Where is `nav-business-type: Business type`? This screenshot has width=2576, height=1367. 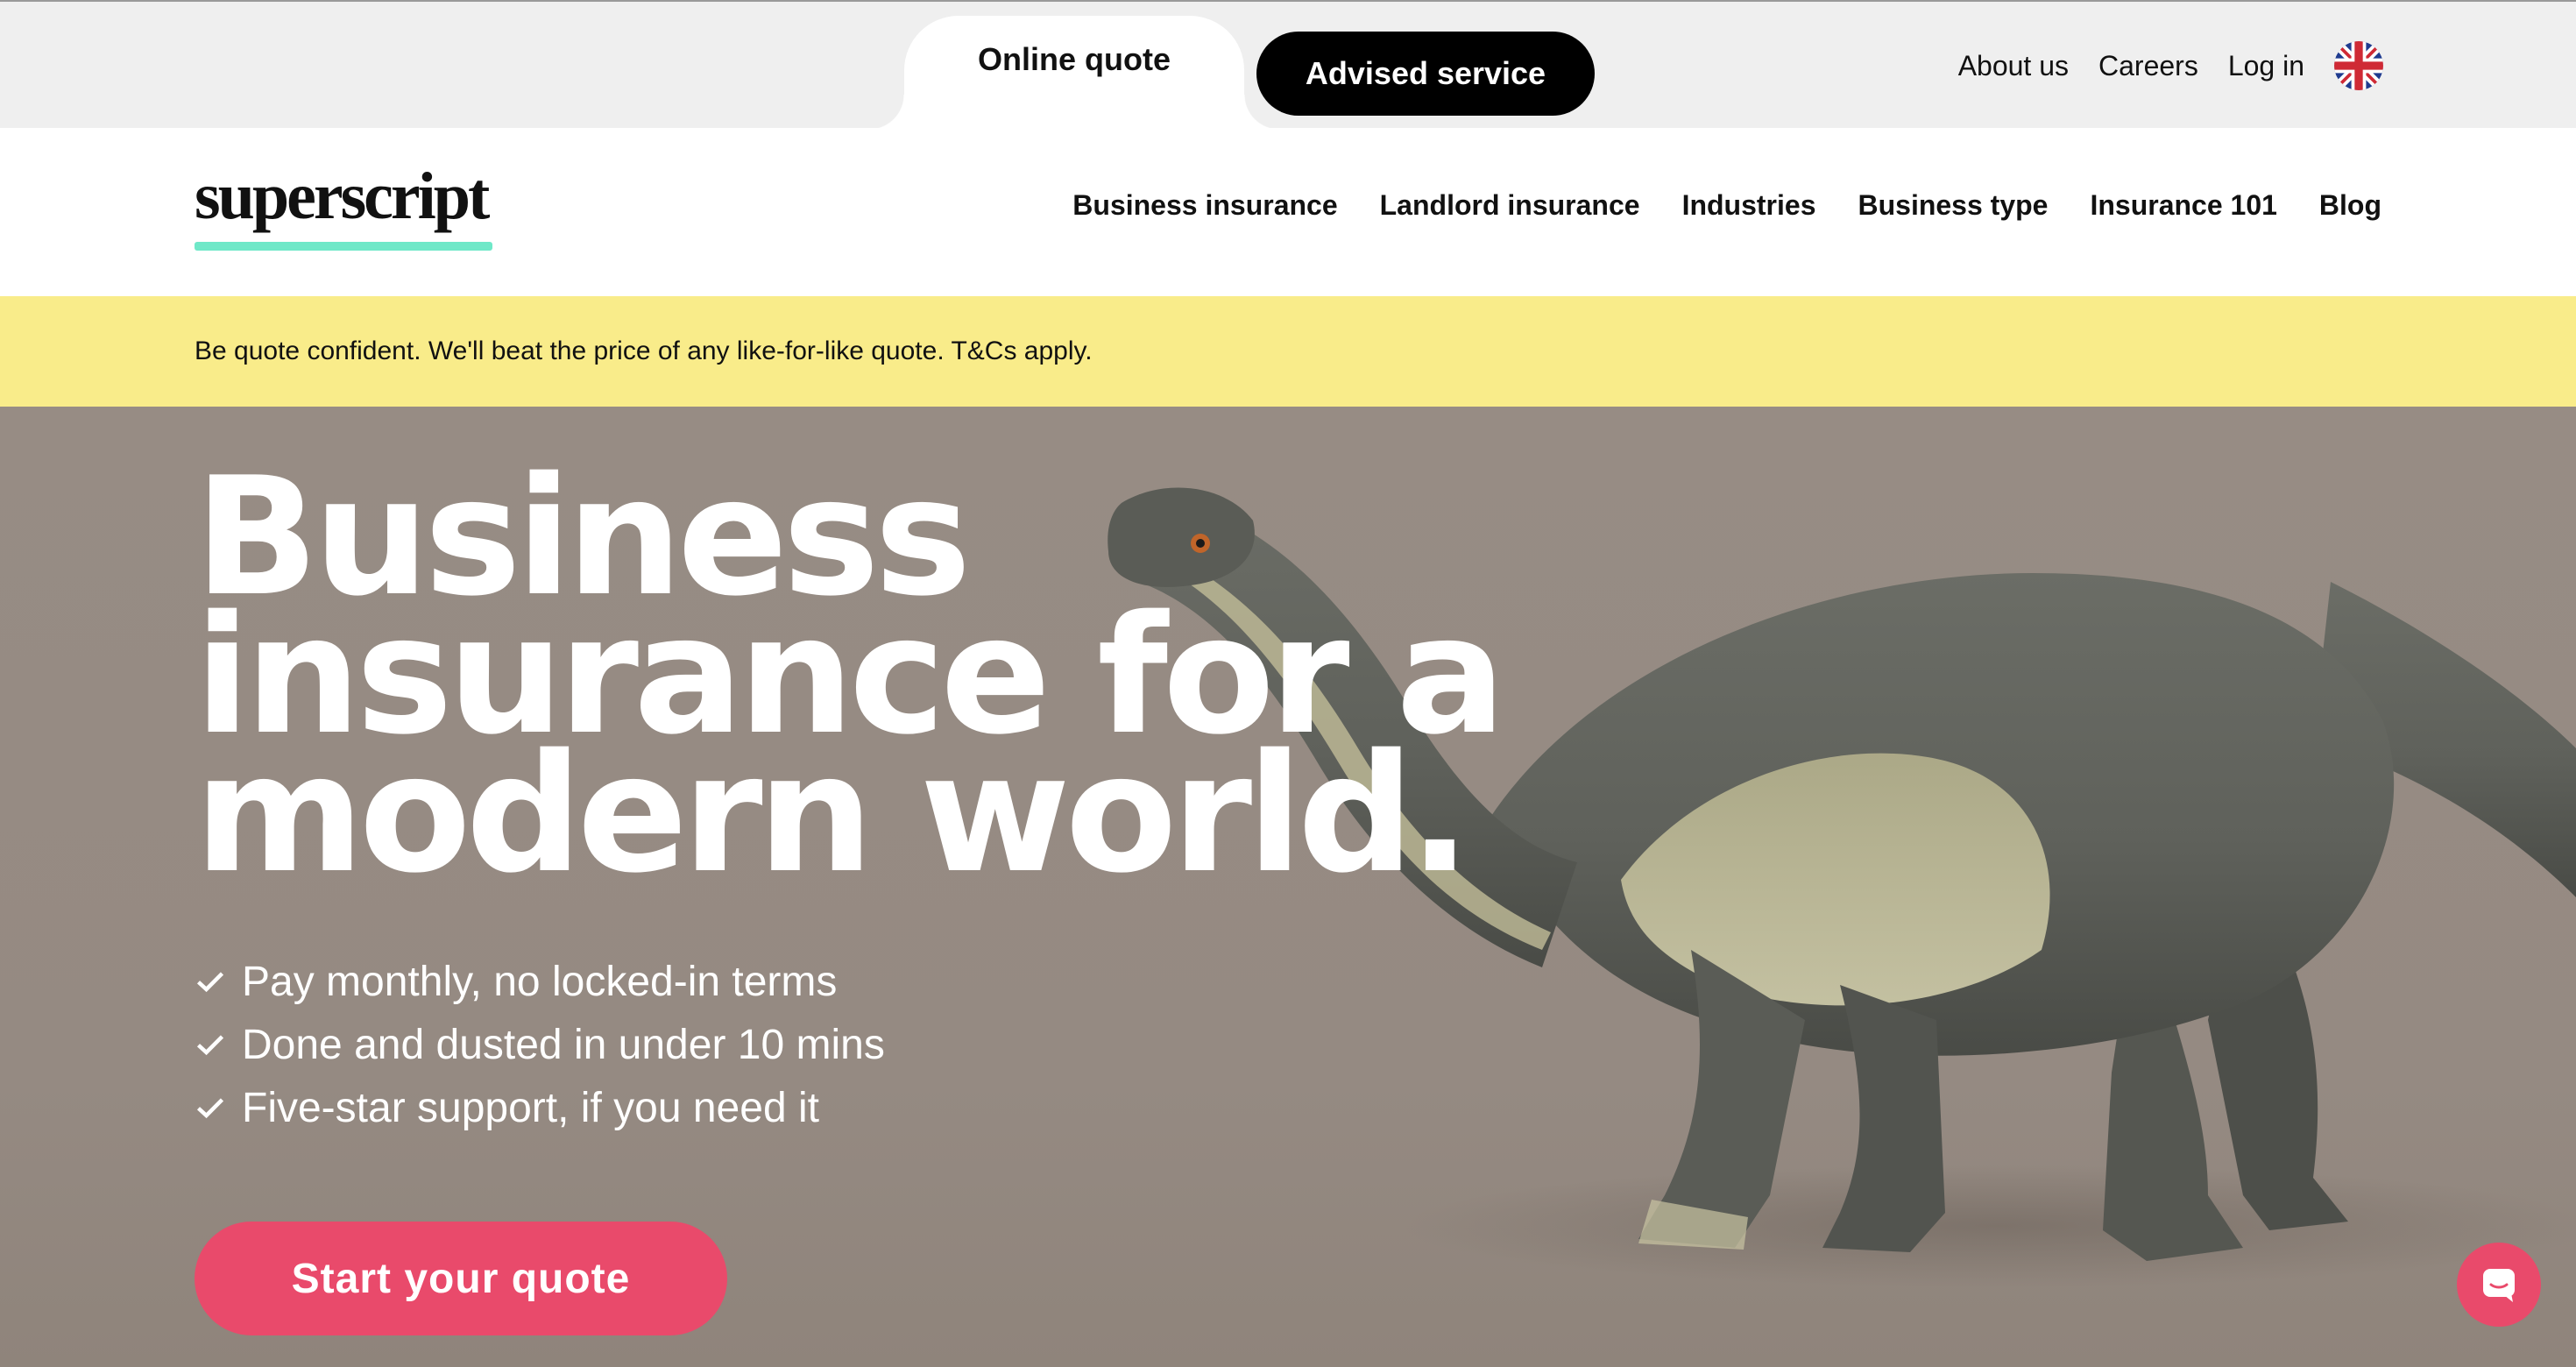
nav-business-type: Business type is located at coordinates (1953, 205).